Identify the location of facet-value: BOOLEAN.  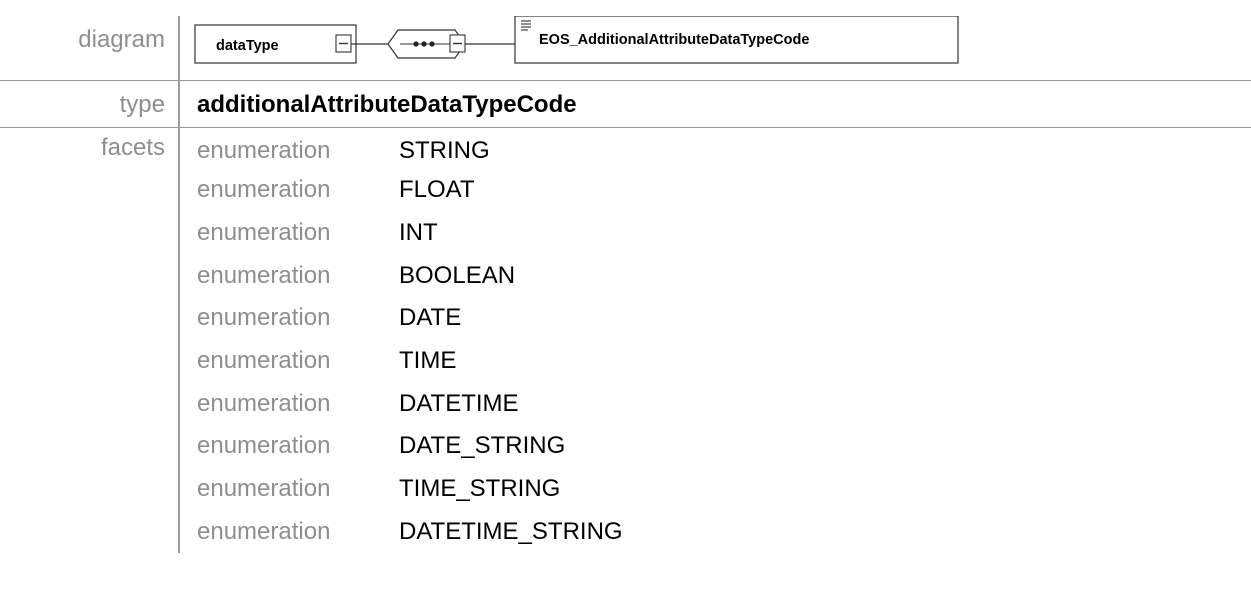
(457, 275).